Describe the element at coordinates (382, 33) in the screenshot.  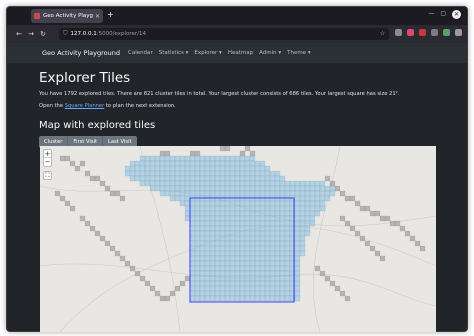
I see `bookmark-star-icon: ☆` at that location.